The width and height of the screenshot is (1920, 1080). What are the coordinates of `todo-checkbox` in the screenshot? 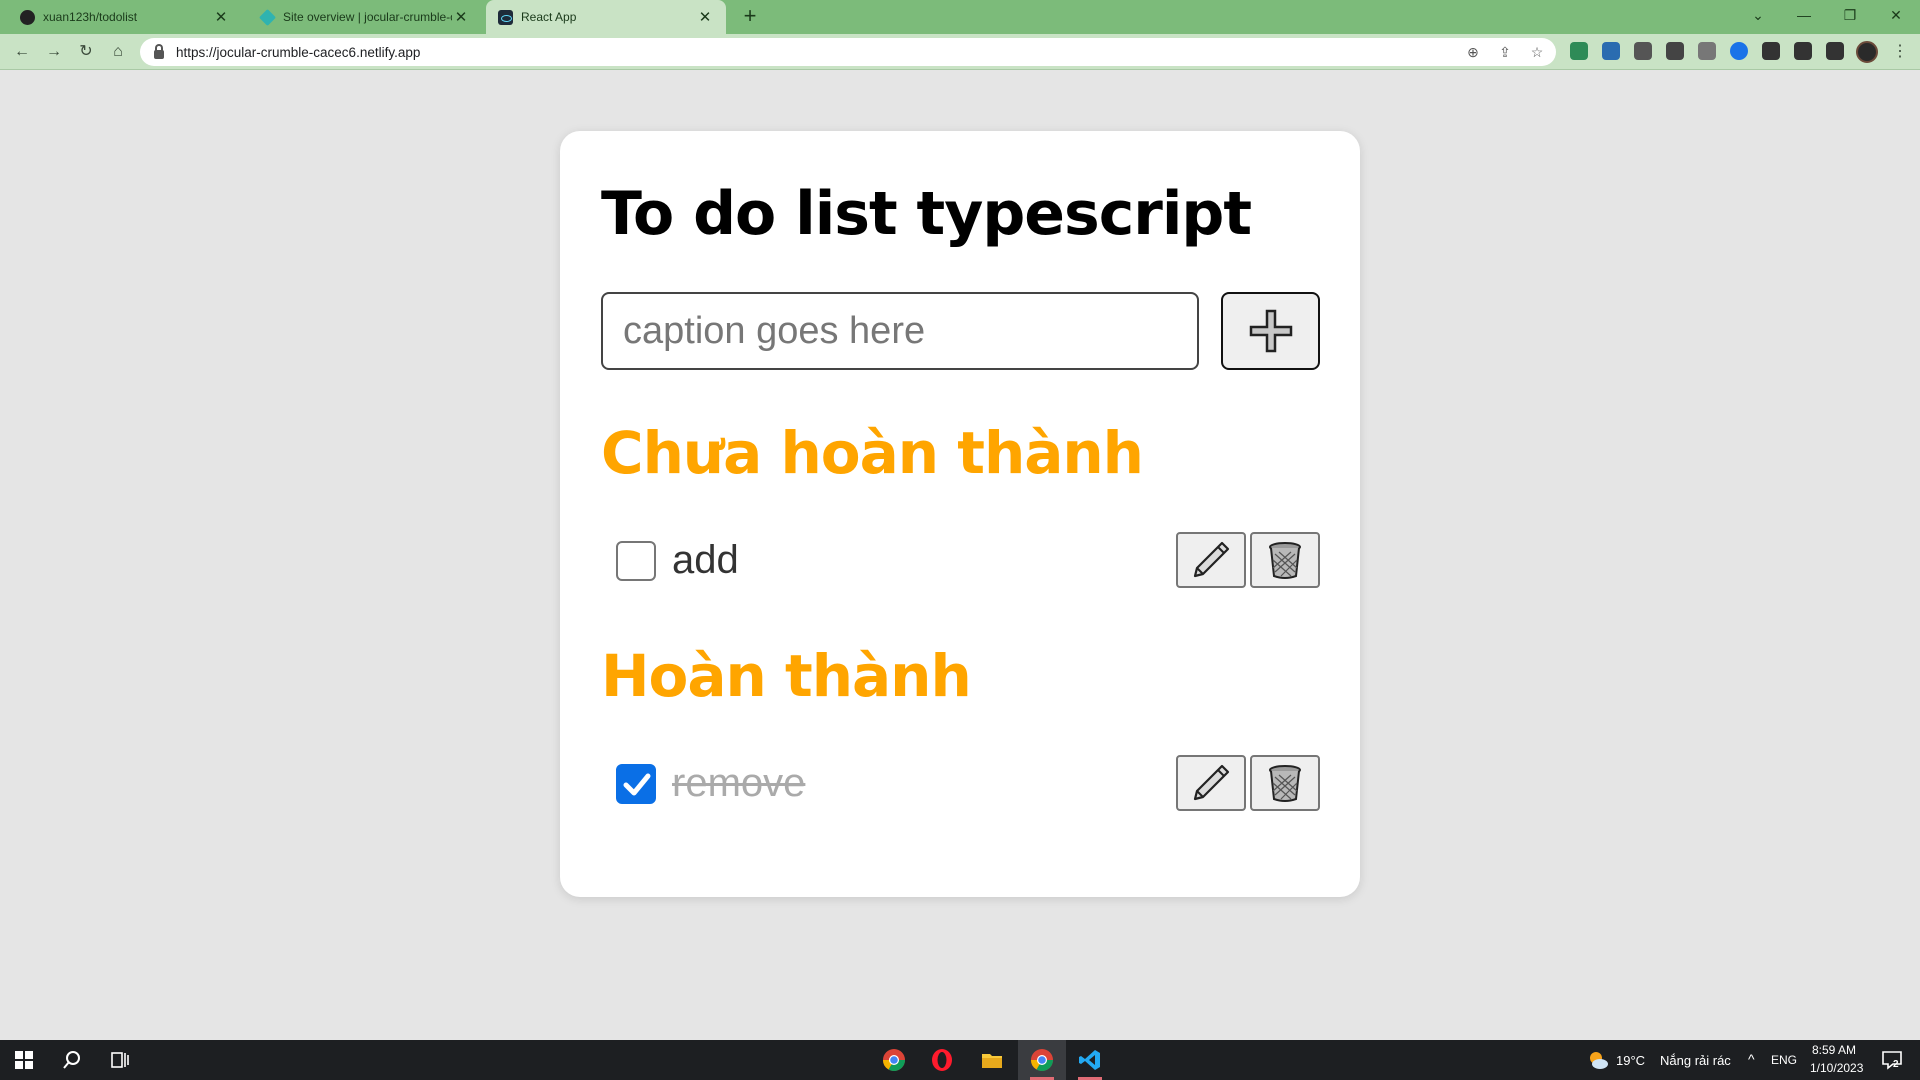 It's located at (636, 561).